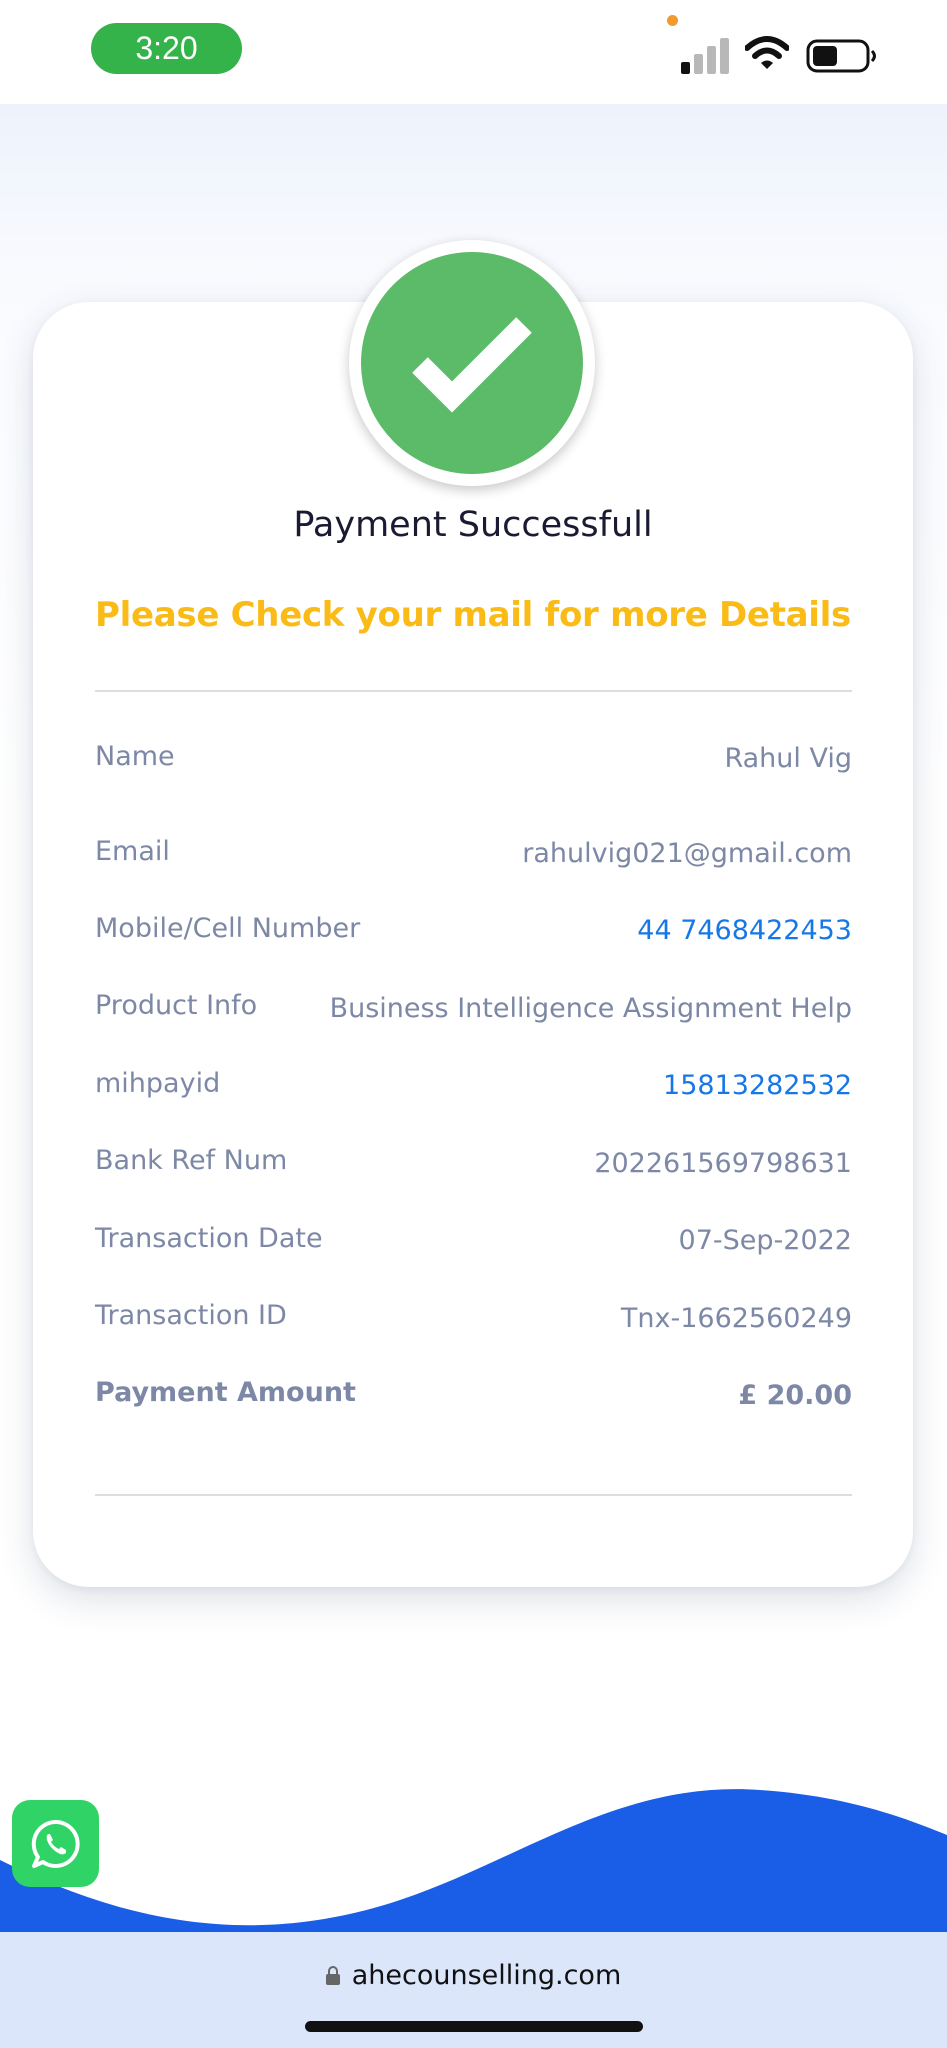  I want to click on bottom-divider, so click(473, 1495).